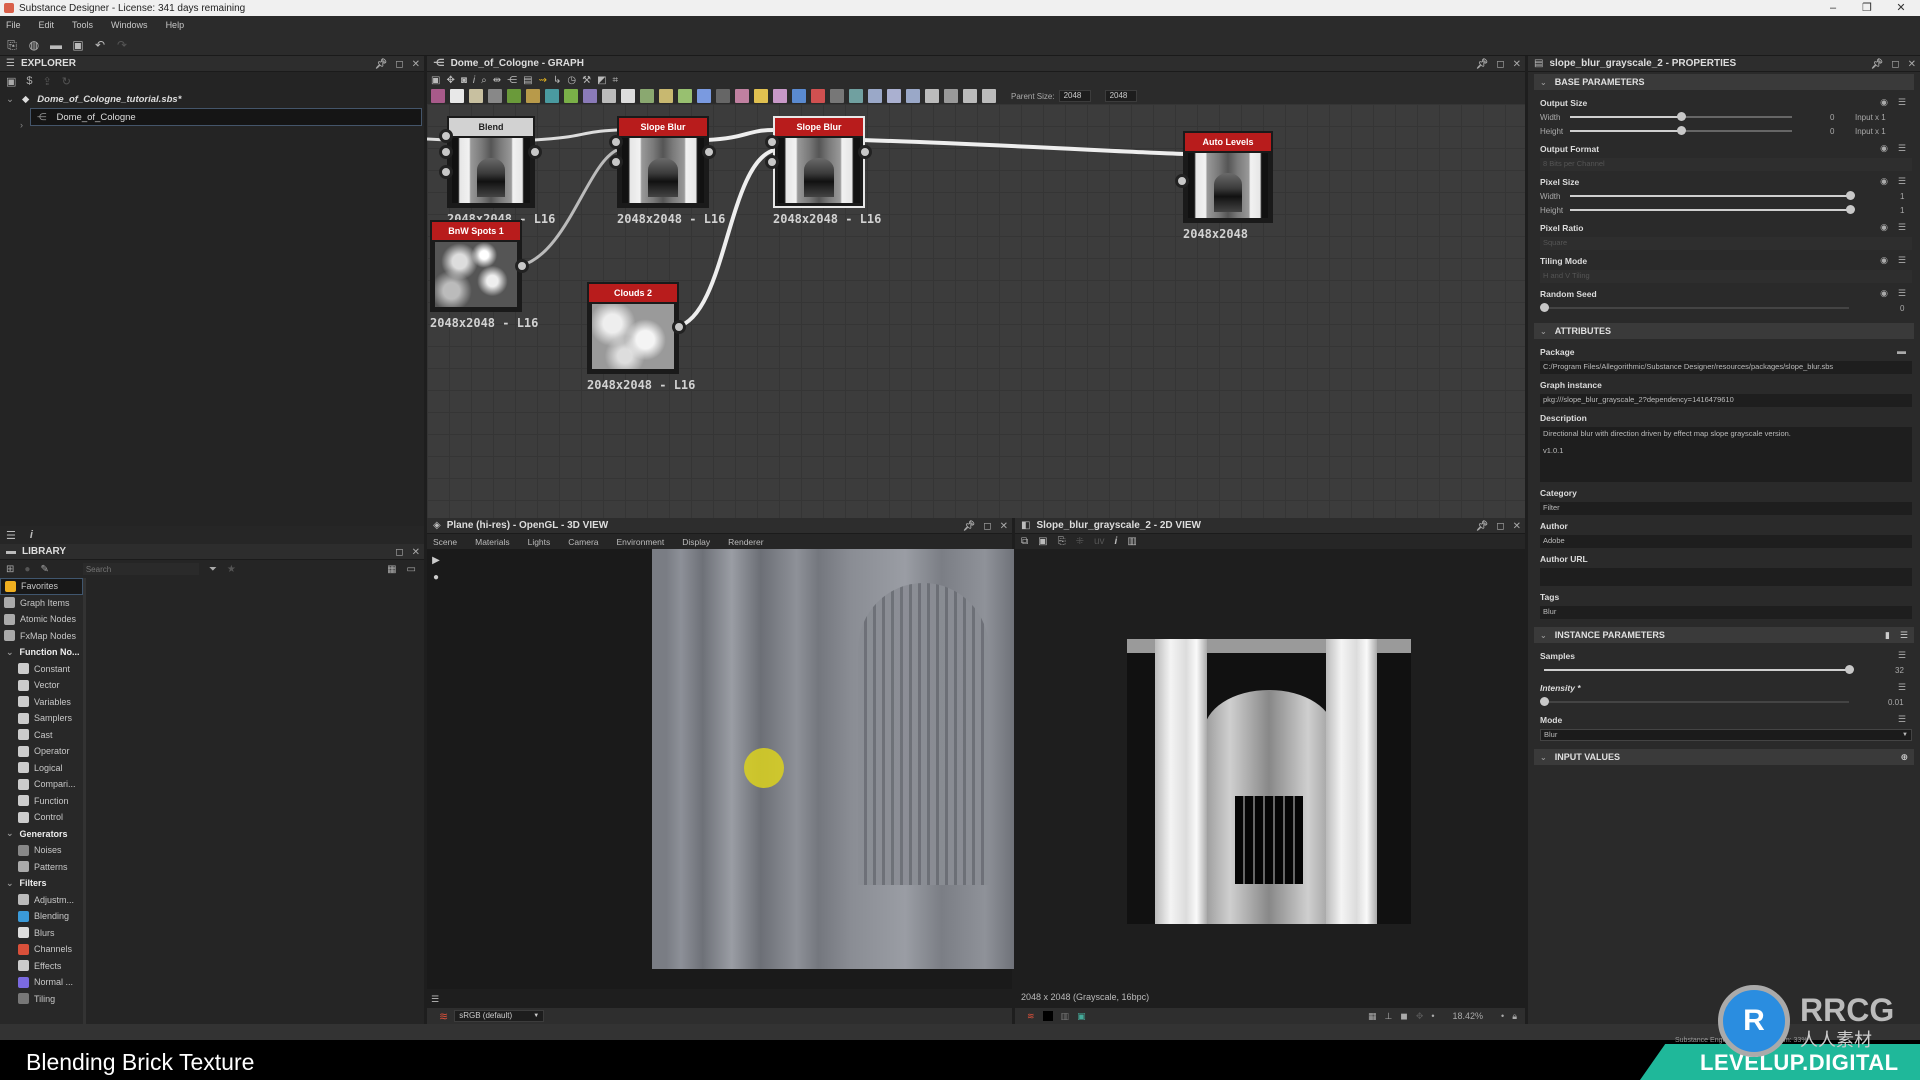  I want to click on library-item: Constant, so click(41, 669).